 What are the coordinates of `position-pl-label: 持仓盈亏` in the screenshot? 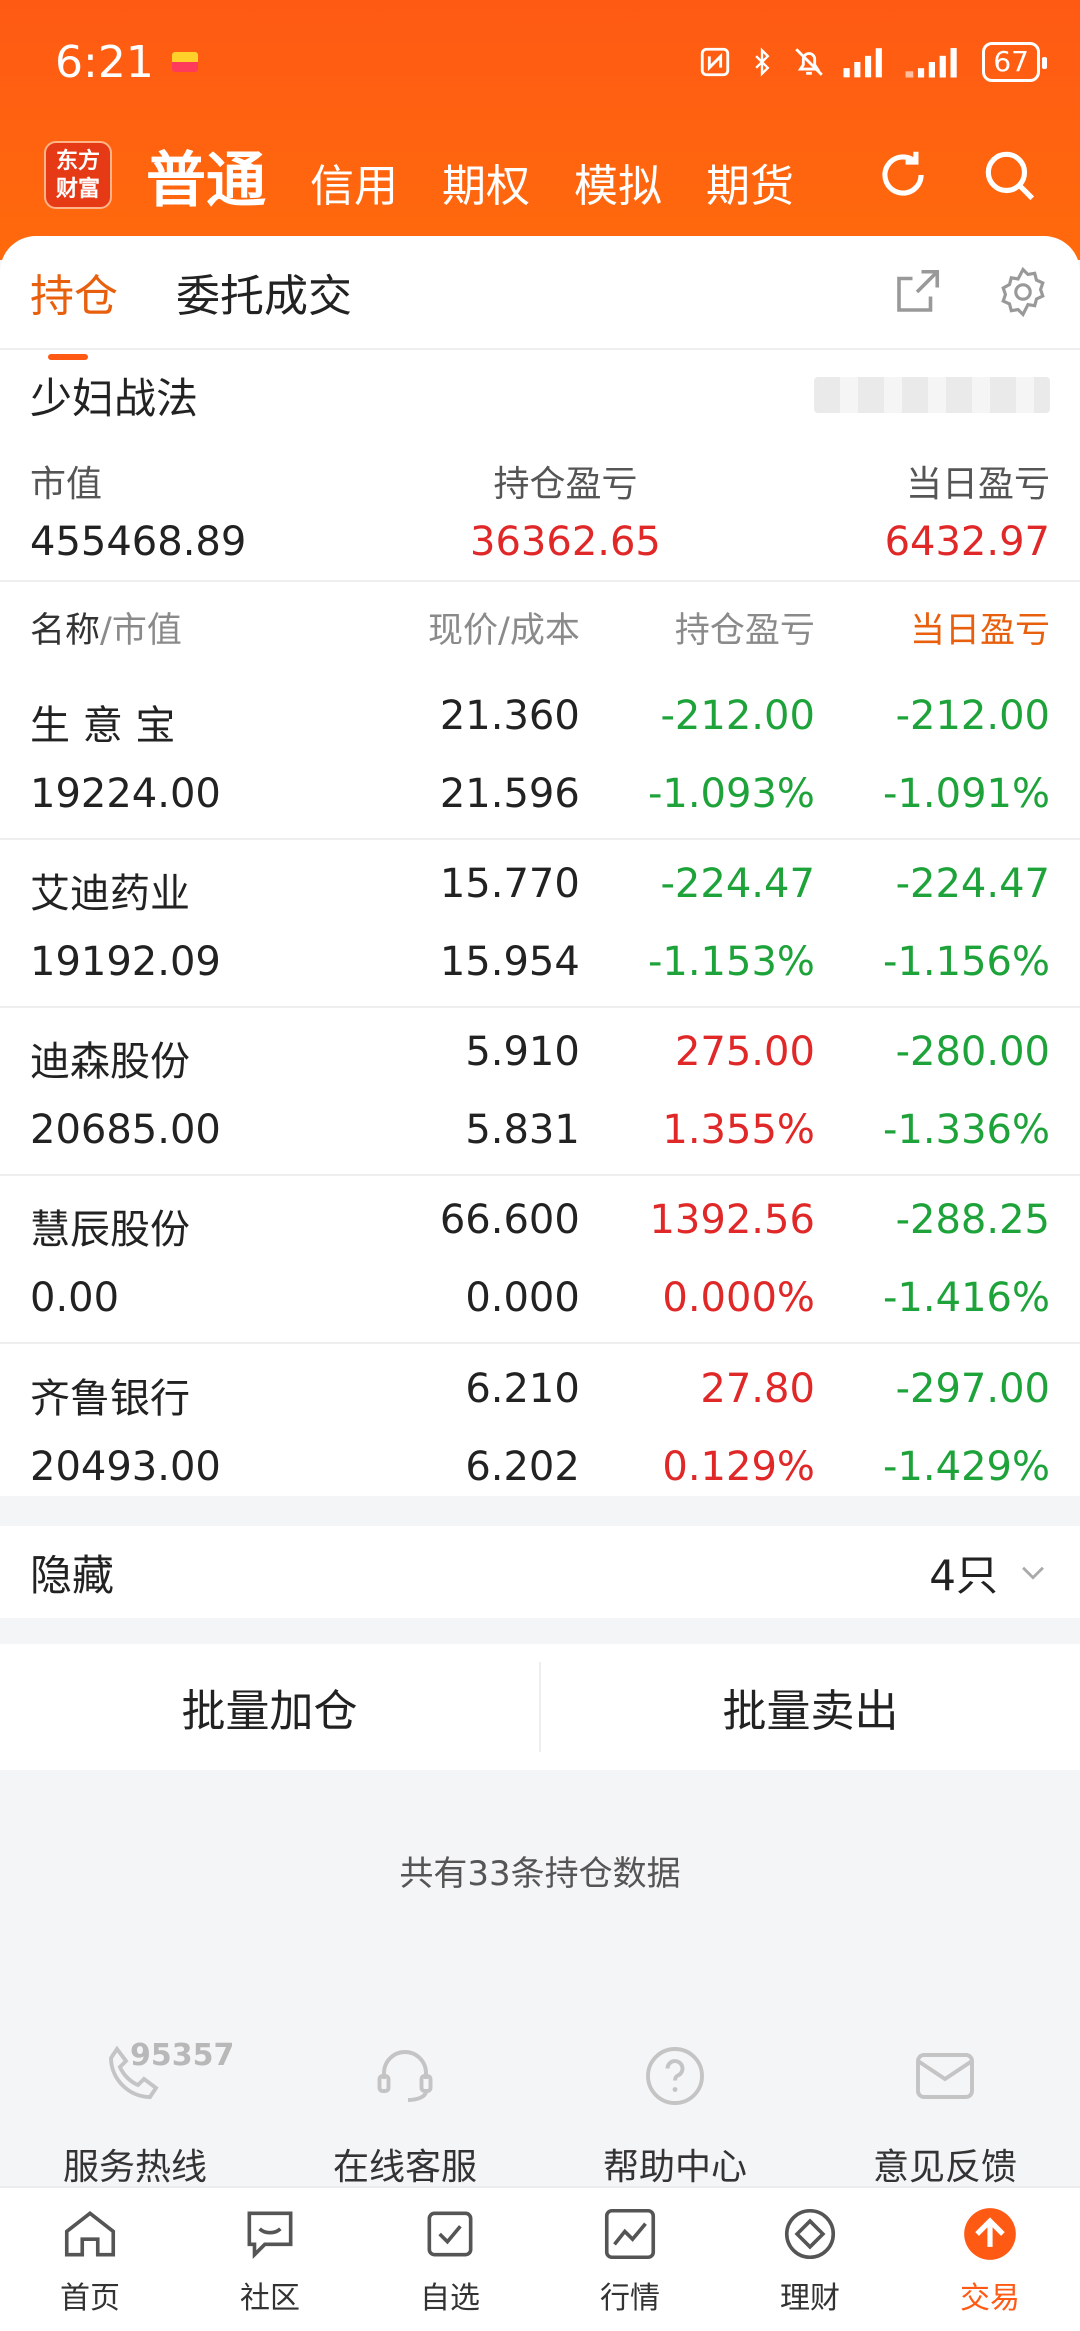 It's located at (565, 484).